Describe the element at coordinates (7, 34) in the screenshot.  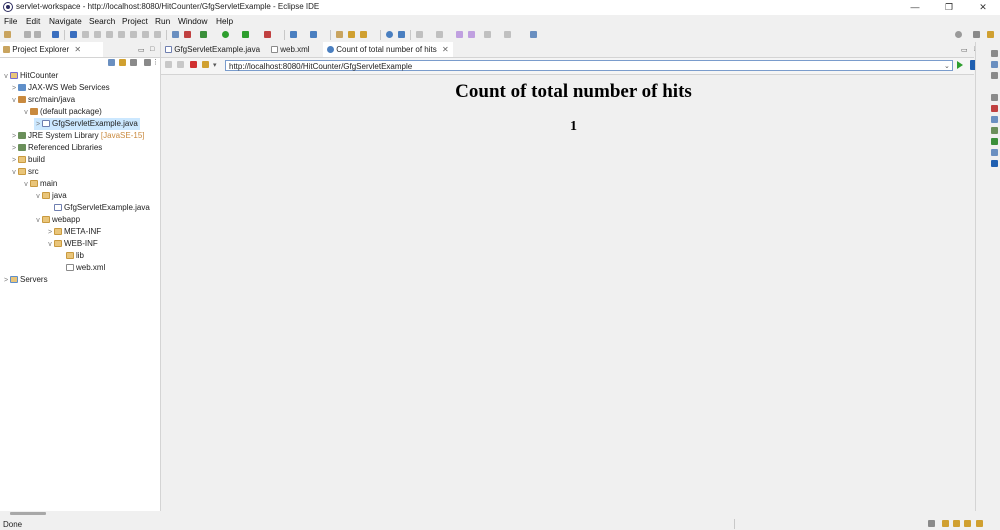
I see `new-icon` at that location.